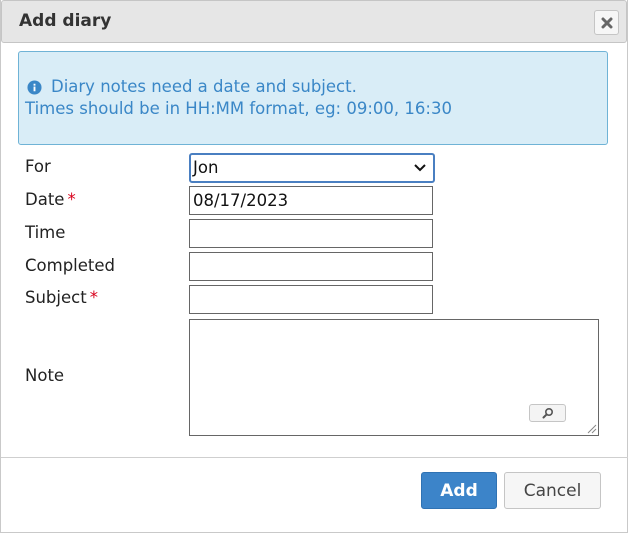 The width and height of the screenshot is (628, 533). I want to click on note-zoom-button, so click(547, 413).